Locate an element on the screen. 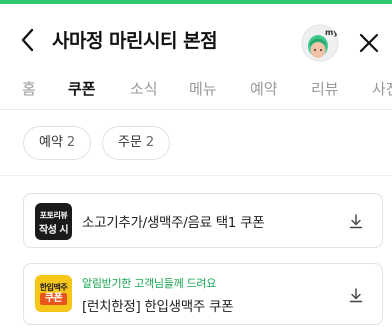  avatar: my is located at coordinates (320, 43).